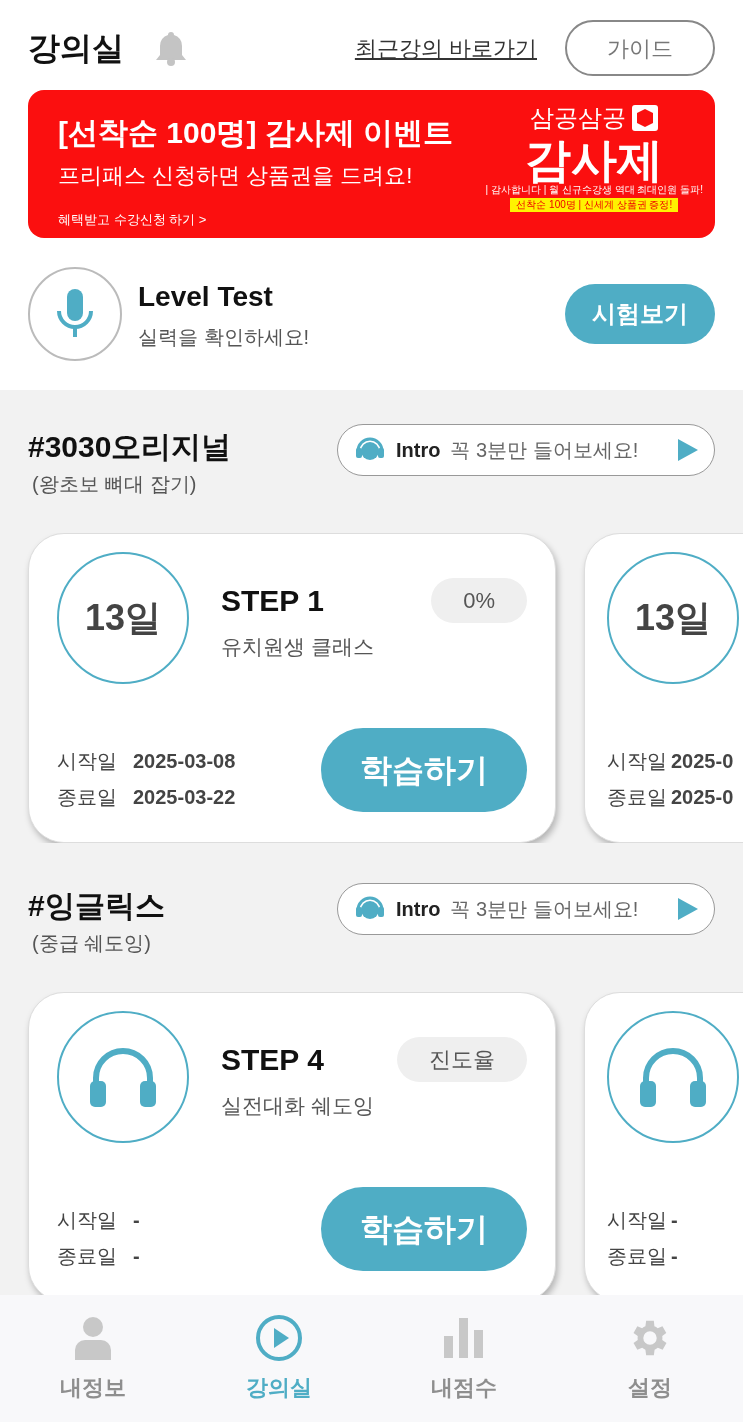  What do you see at coordinates (650, 1358) in the screenshot?
I see `nav-tab: 설정` at bounding box center [650, 1358].